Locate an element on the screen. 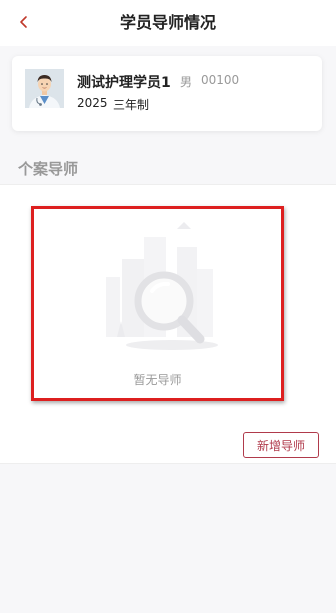 This screenshot has height=613, width=336. avatar is located at coordinates (44, 88).